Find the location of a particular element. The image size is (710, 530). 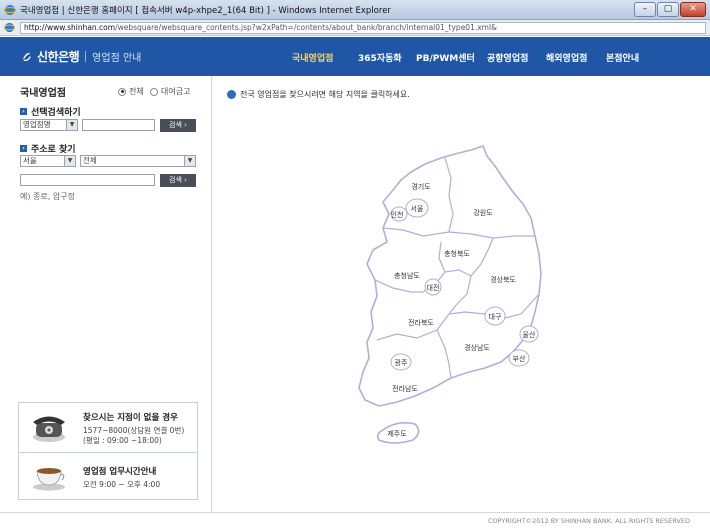

region-seoul: 서울 is located at coordinates (417, 208).